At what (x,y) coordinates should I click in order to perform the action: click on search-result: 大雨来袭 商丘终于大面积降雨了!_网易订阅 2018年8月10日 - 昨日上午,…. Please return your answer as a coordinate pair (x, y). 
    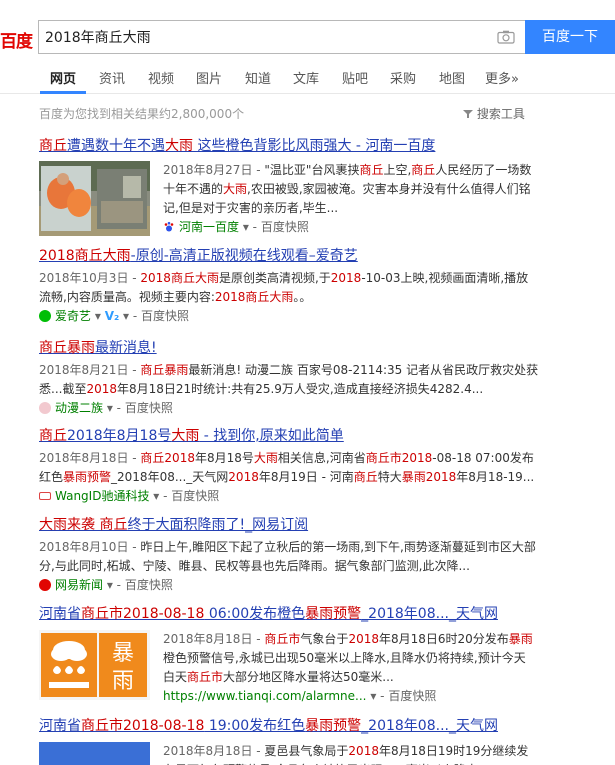
    Looking at the image, I should click on (289, 555).